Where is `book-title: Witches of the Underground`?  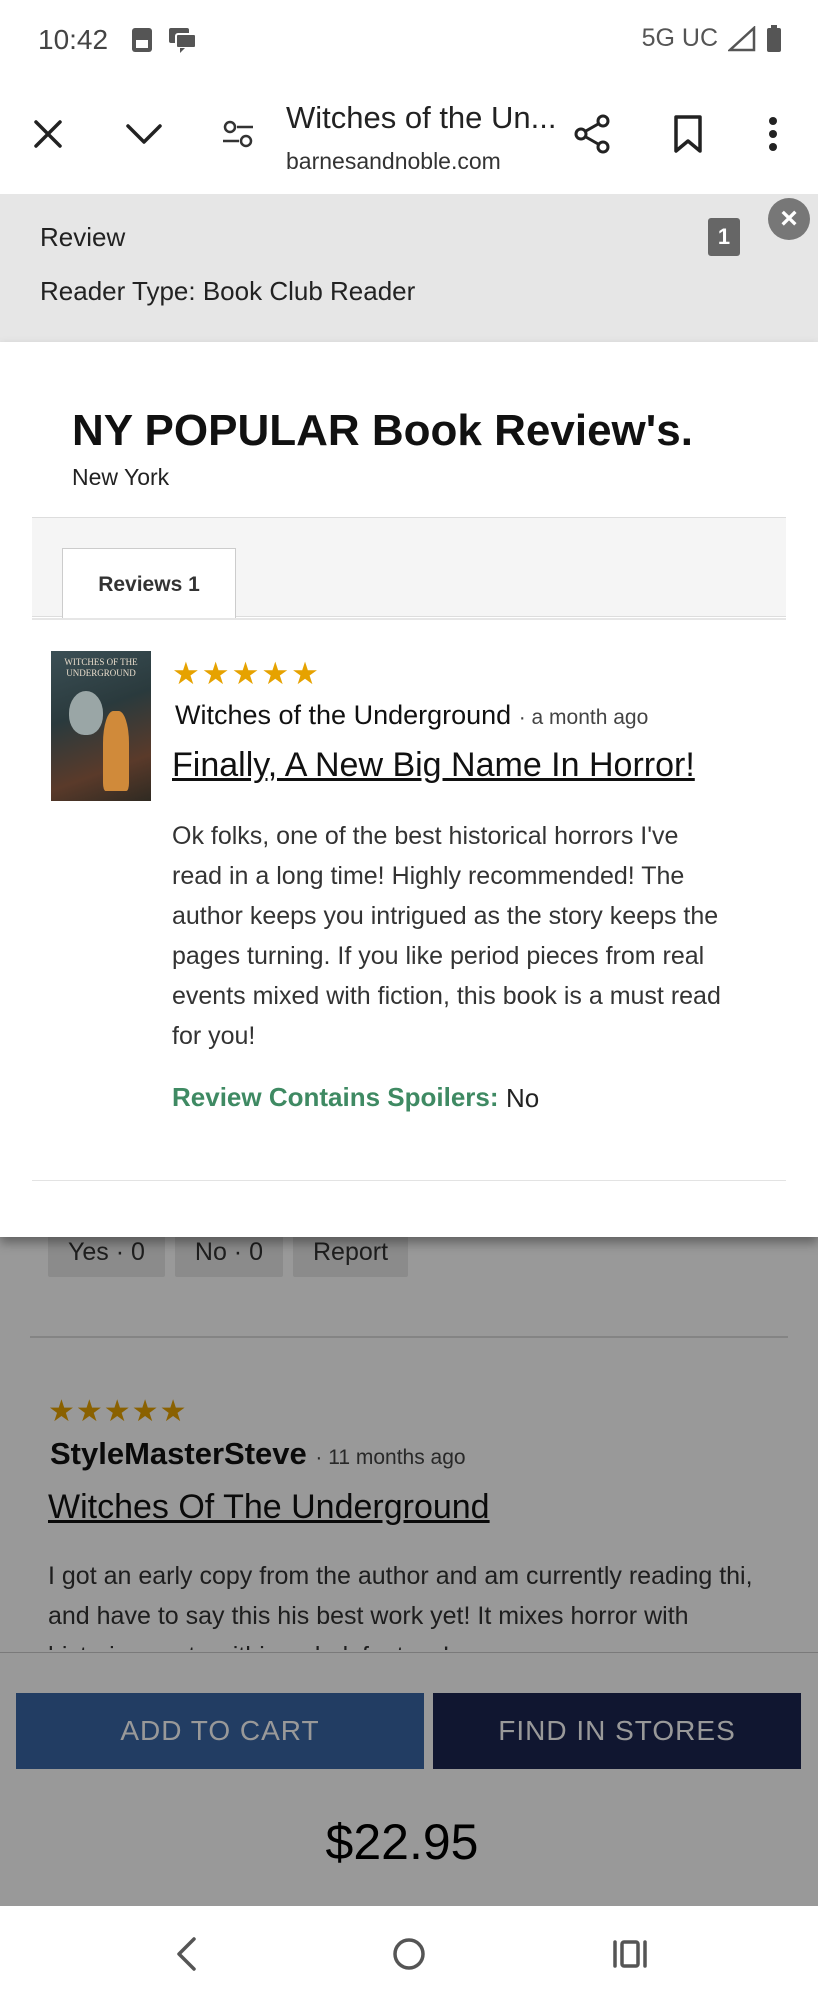
book-title: Witches of the Underground is located at coordinates (343, 715).